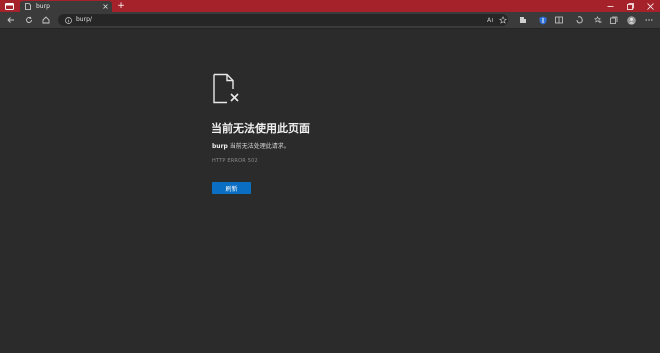 The image size is (660, 353). I want to click on close-window-button, so click(650, 6).